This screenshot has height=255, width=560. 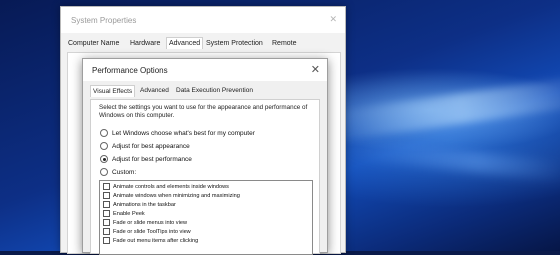 What do you see at coordinates (150, 222) in the screenshot?
I see `checkbox-label: Fade or slide menus into view` at bounding box center [150, 222].